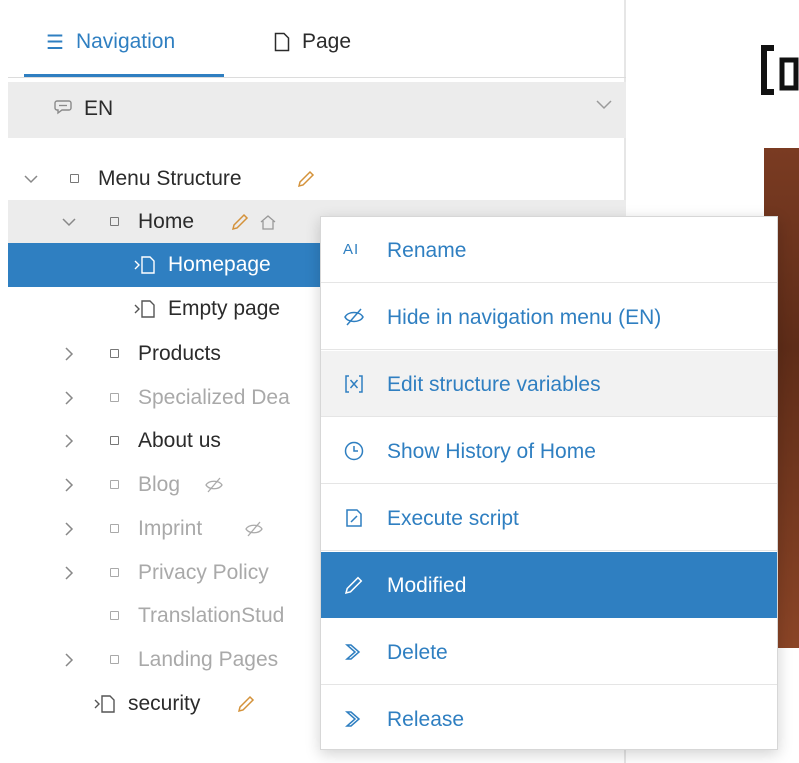  I want to click on menu-item-label: Edit structure variables, so click(494, 384).